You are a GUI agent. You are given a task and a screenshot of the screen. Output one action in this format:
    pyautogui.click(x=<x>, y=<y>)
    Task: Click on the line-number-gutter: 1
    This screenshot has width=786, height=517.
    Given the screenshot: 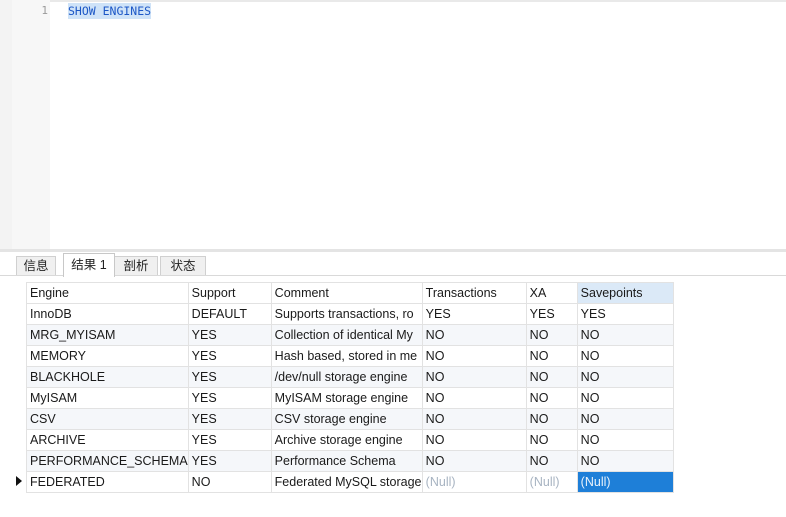 What is the action you would take?
    pyautogui.click(x=31, y=124)
    